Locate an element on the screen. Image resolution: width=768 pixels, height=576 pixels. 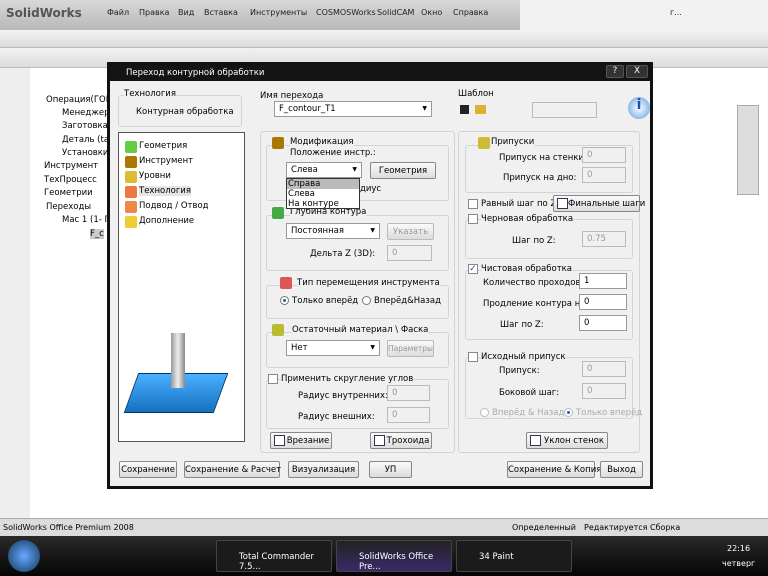
final-steps-button: Финальные шаги is located at coordinates (599, 203).